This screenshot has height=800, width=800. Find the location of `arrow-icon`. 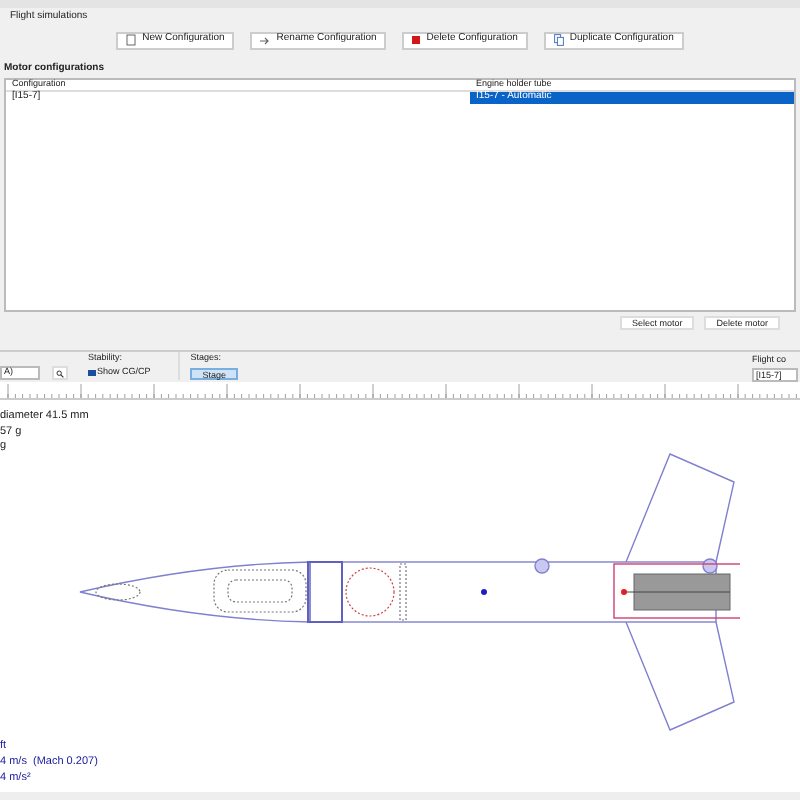

arrow-icon is located at coordinates (265, 40).